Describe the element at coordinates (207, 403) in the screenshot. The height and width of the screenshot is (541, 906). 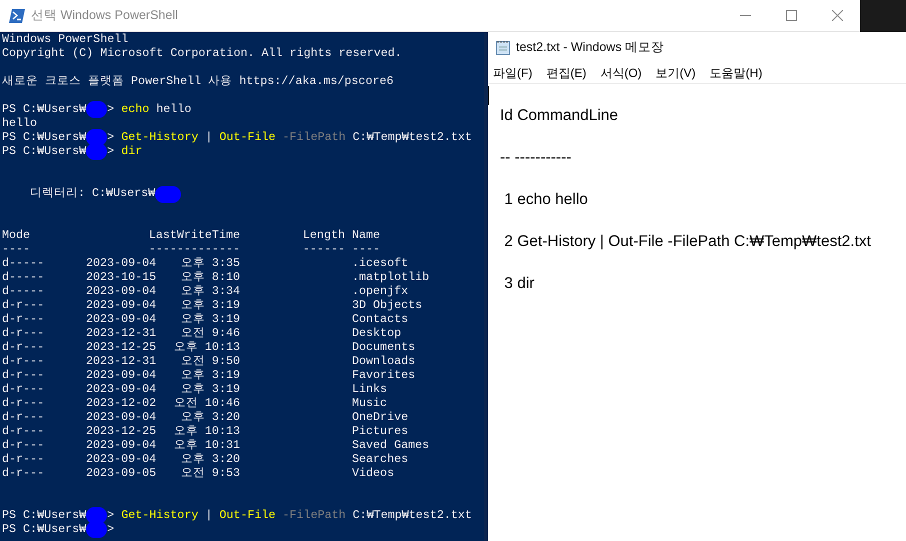
I see `console-text: 오전 10:46` at that location.